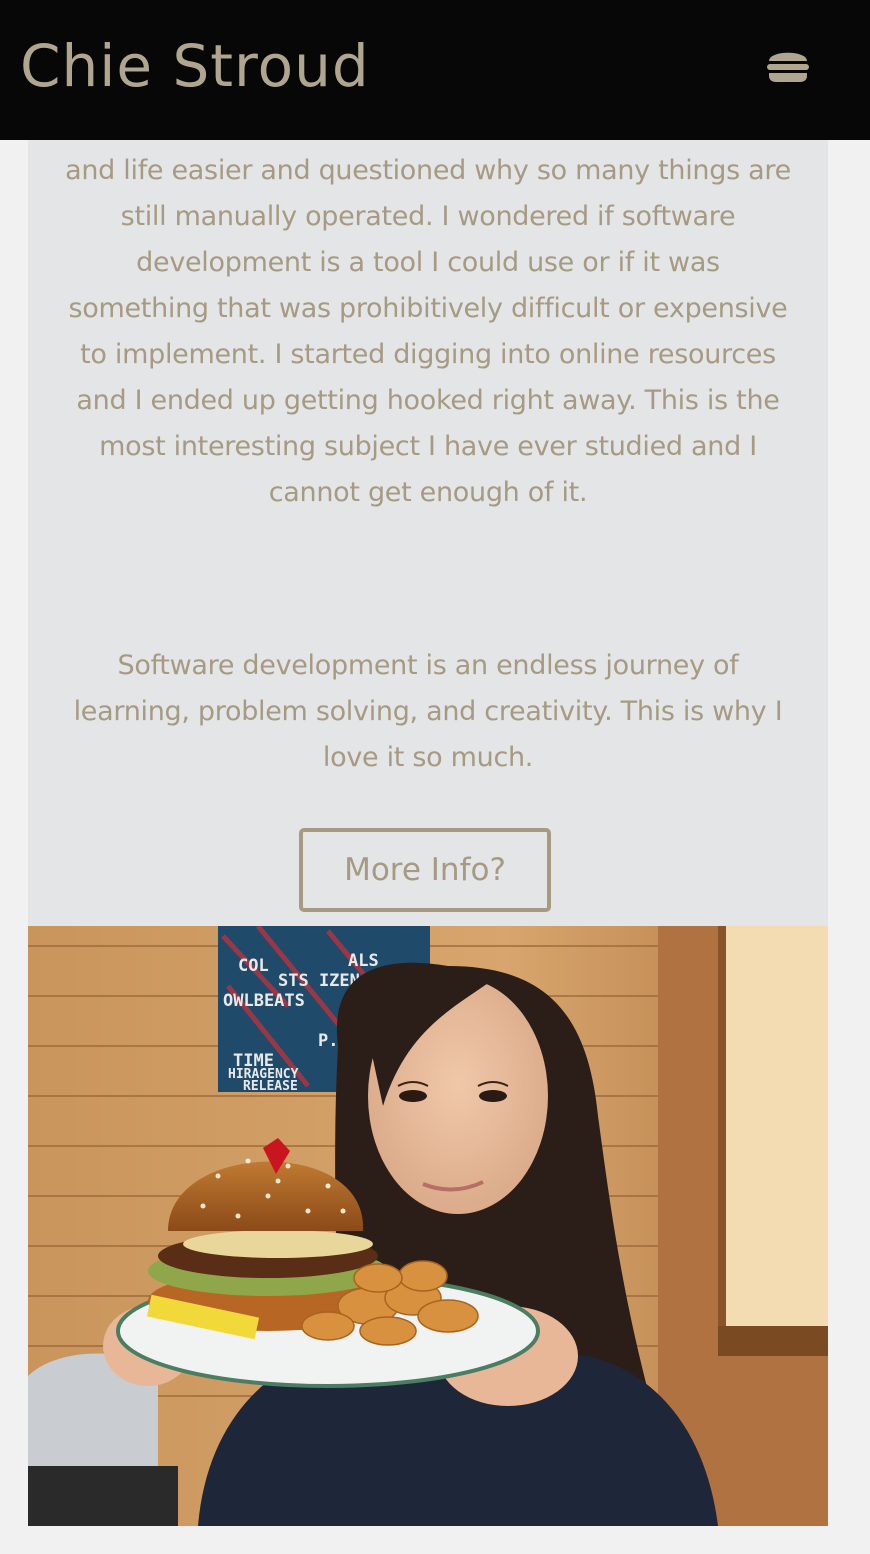  What do you see at coordinates (425, 870) in the screenshot?
I see `more-info-button: More Info?` at bounding box center [425, 870].